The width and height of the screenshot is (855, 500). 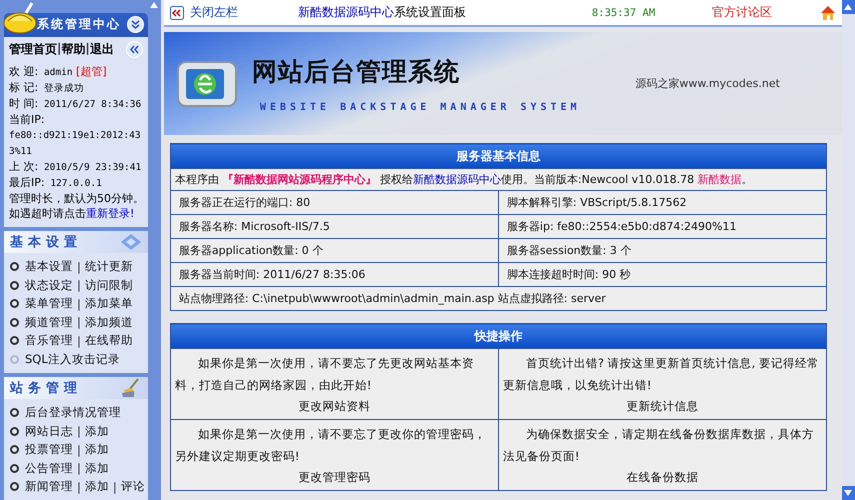 I want to click on nav-link: 管理首页, so click(x=33, y=49).